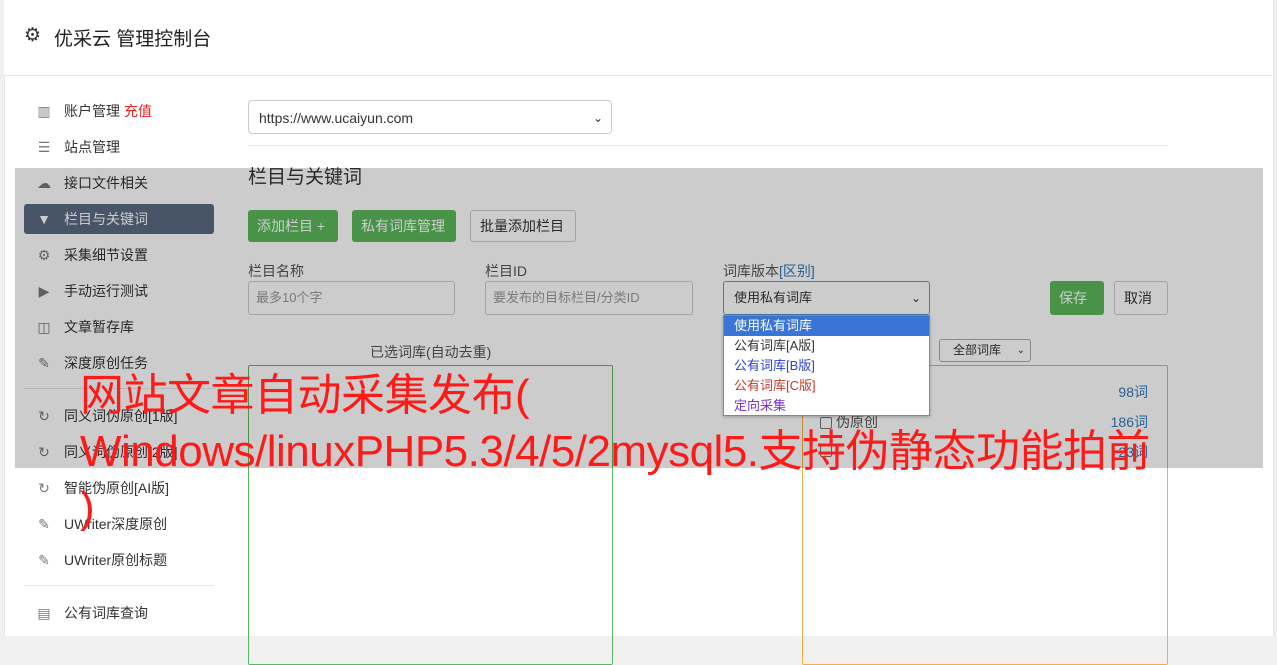 This screenshot has height=665, width=1277. I want to click on cloud-upload-icon: ☁, so click(44, 183).